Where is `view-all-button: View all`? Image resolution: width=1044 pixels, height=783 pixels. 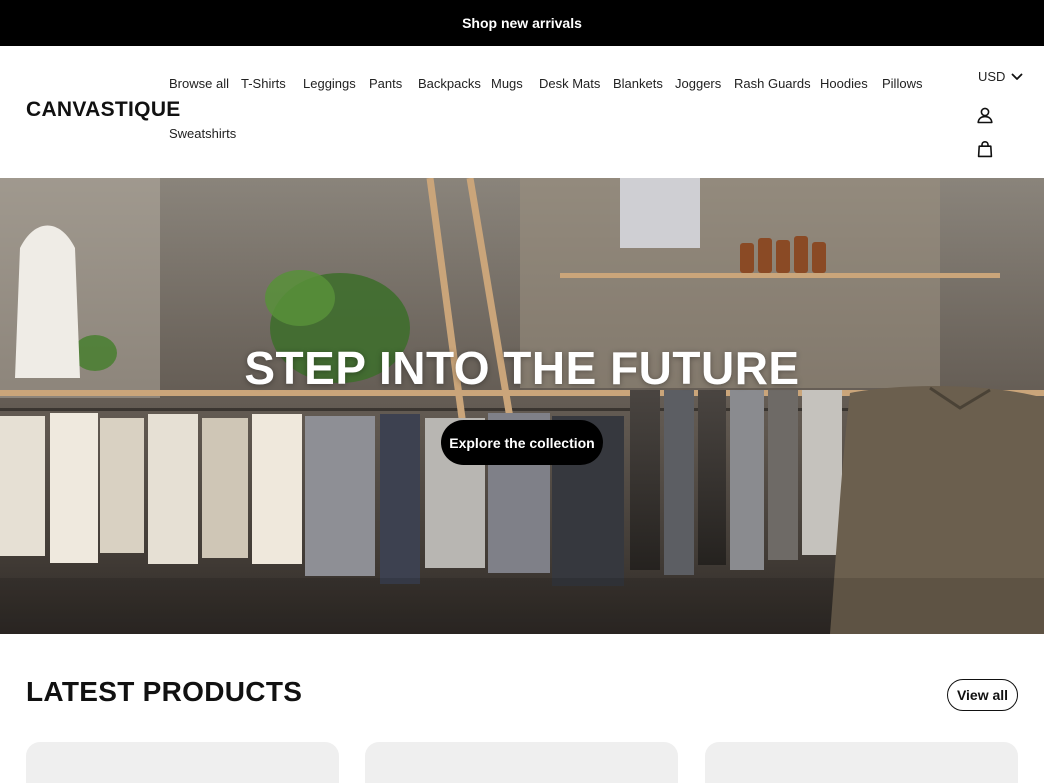
view-all-button: View all is located at coordinates (982, 695).